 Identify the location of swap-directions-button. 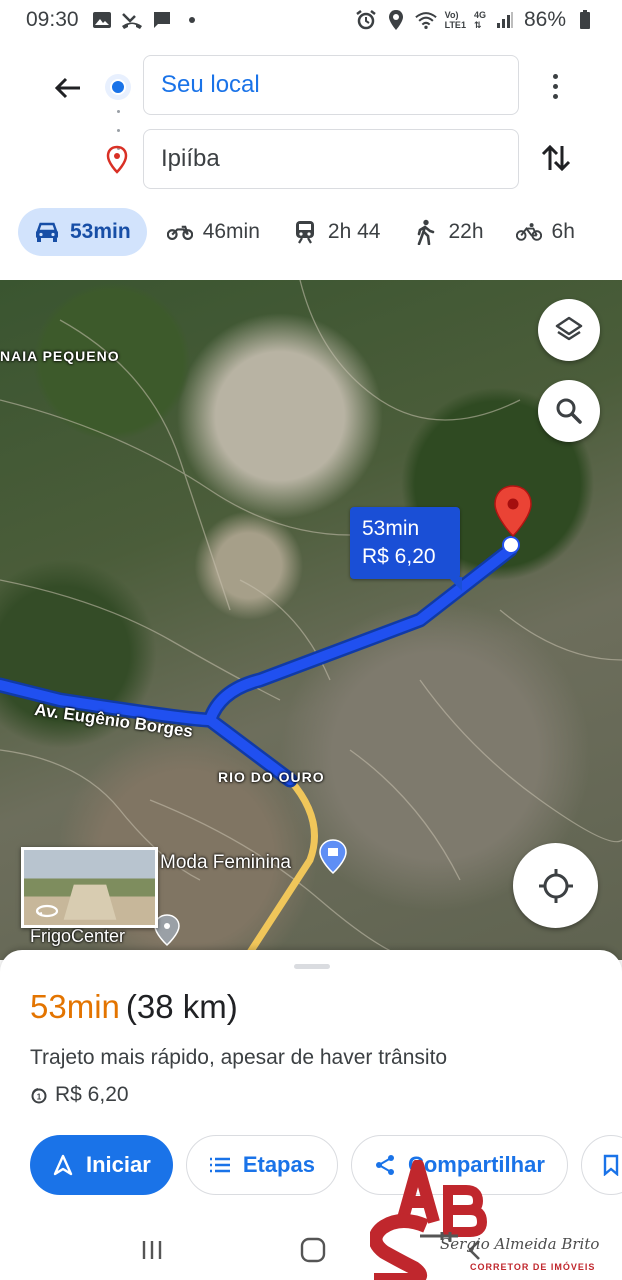
(556, 158).